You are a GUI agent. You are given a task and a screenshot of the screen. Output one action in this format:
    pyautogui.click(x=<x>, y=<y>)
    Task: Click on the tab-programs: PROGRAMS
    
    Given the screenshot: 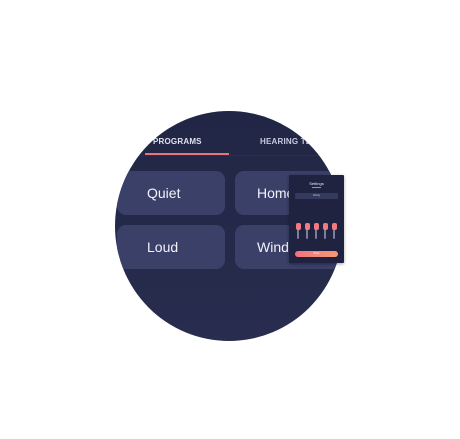 What is the action you would take?
    pyautogui.click(x=177, y=141)
    